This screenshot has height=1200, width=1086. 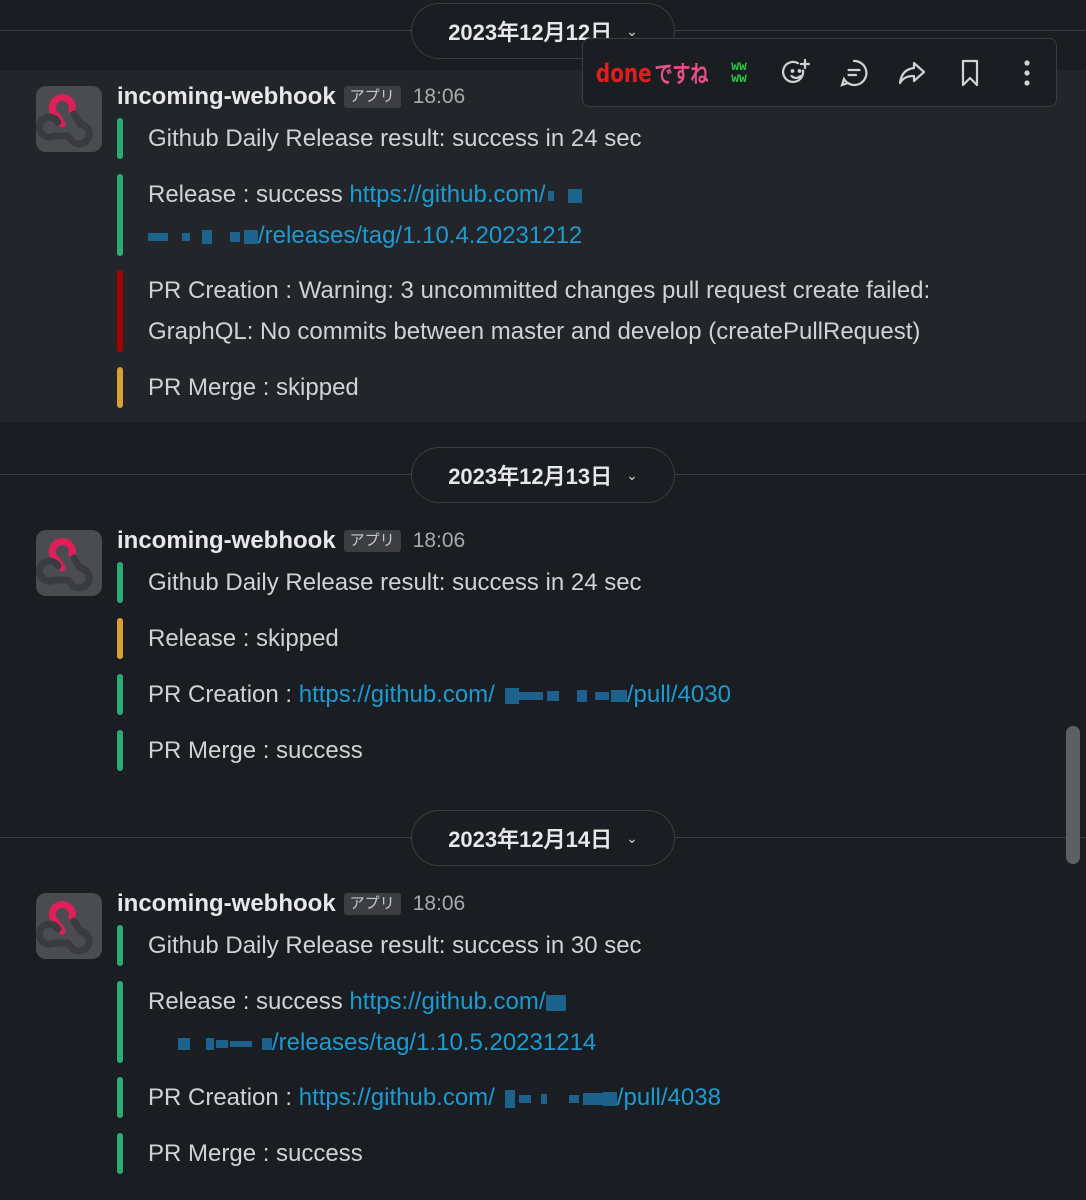 I want to click on attachment-pr-merge: PR Merge : skipped, so click(x=238, y=387).